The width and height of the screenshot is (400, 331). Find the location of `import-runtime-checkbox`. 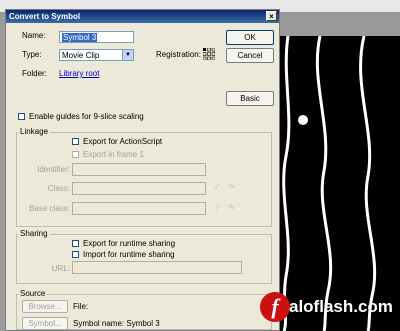

import-runtime-checkbox is located at coordinates (75, 254).